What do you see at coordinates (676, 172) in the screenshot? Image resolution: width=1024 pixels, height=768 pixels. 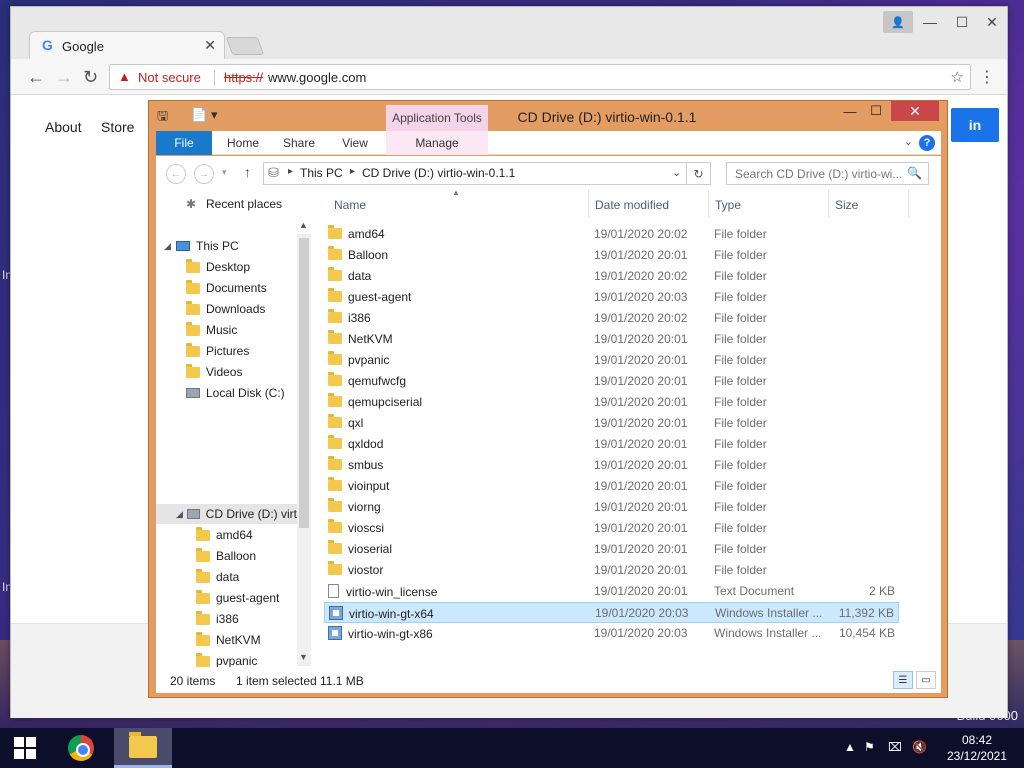 I see `address-dropdown-icon: ⌄` at bounding box center [676, 172].